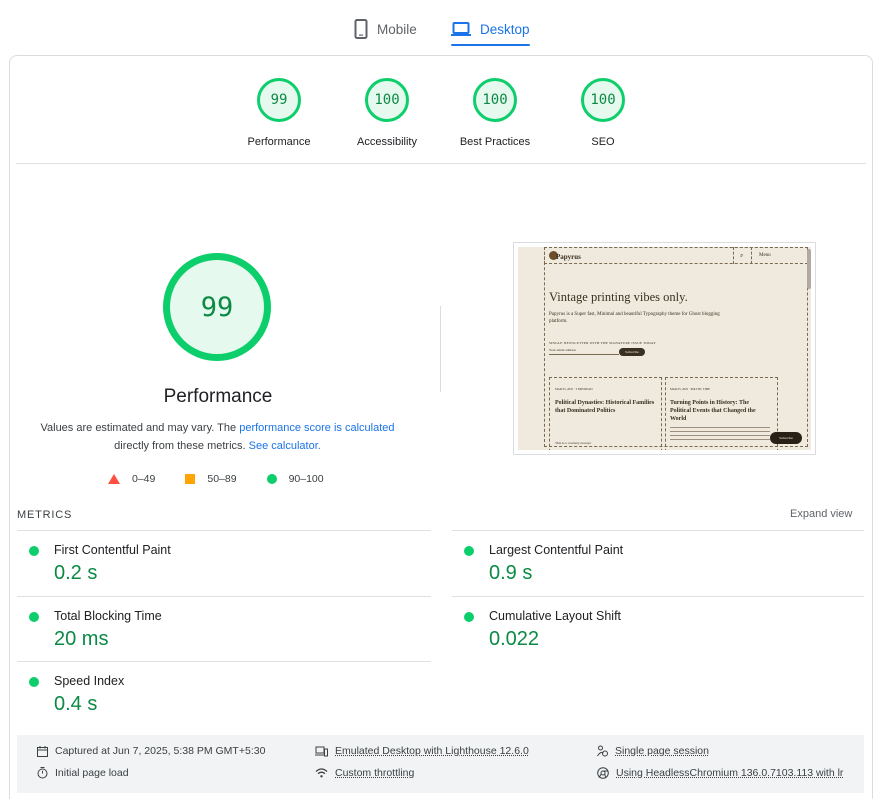 The width and height of the screenshot is (881, 799). I want to click on gauge-accessibility: 100 Accessibility, so click(387, 113).